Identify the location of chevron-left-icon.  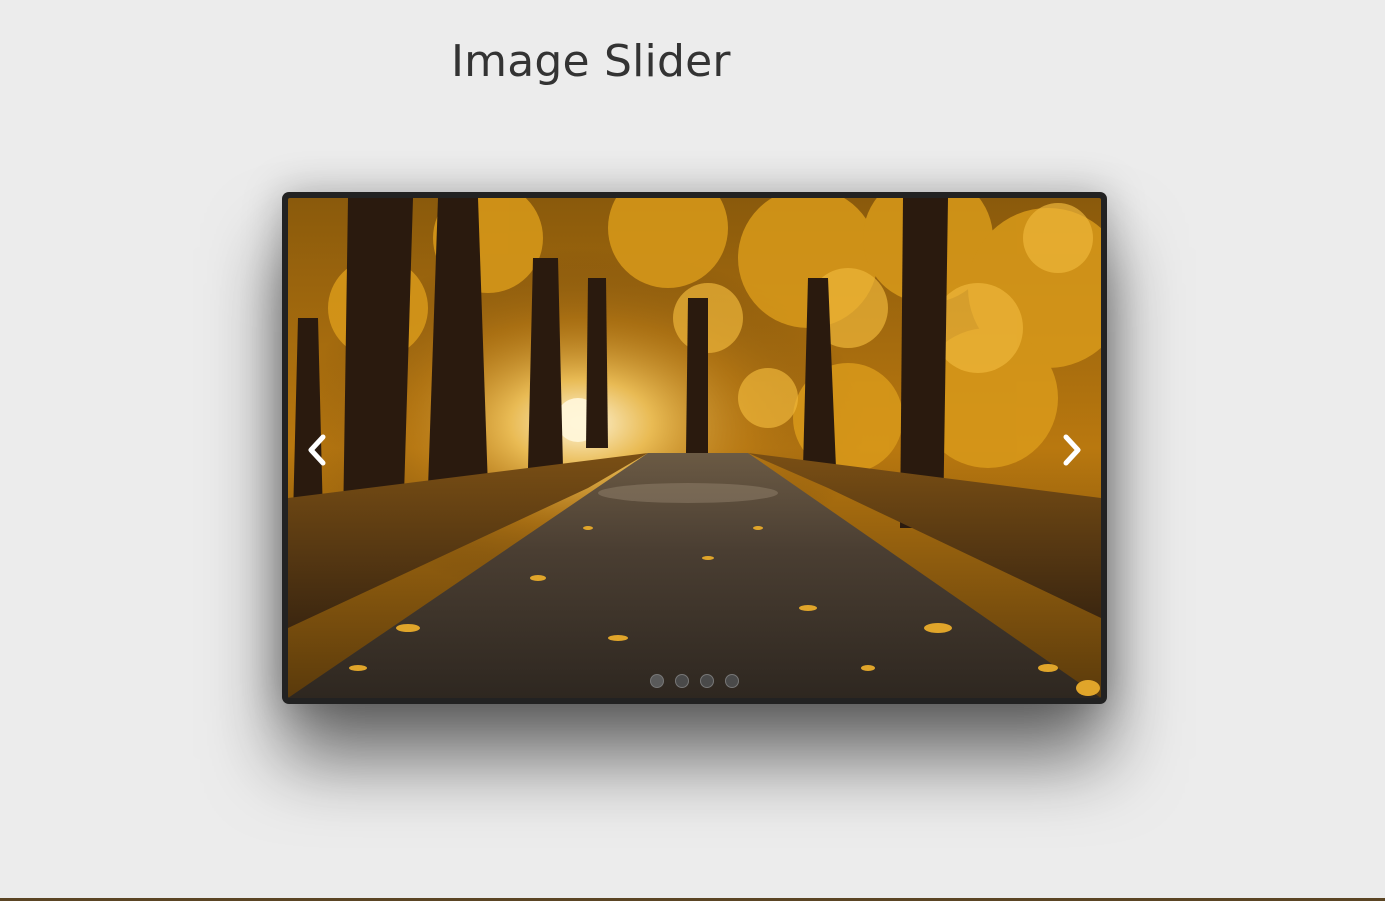
(317, 450).